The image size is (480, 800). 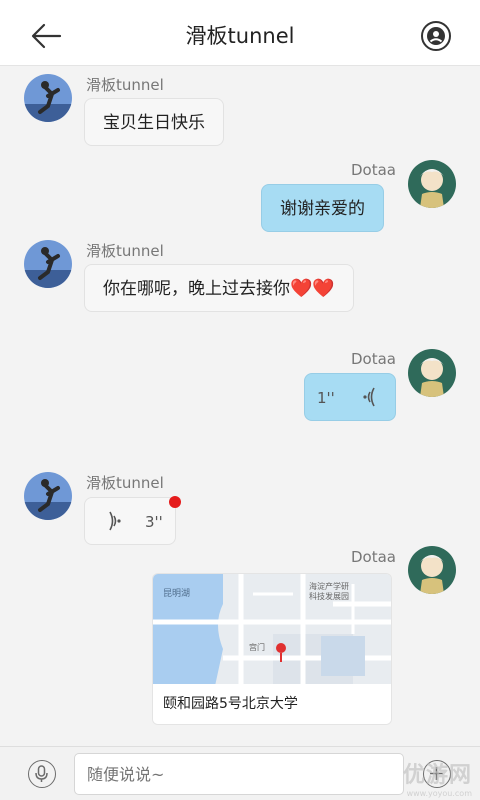 I want to click on location-message-card: 昆明湖 海淀产学研 科技发展园 宫门 颐和园路5号北京大学, so click(x=272, y=649).